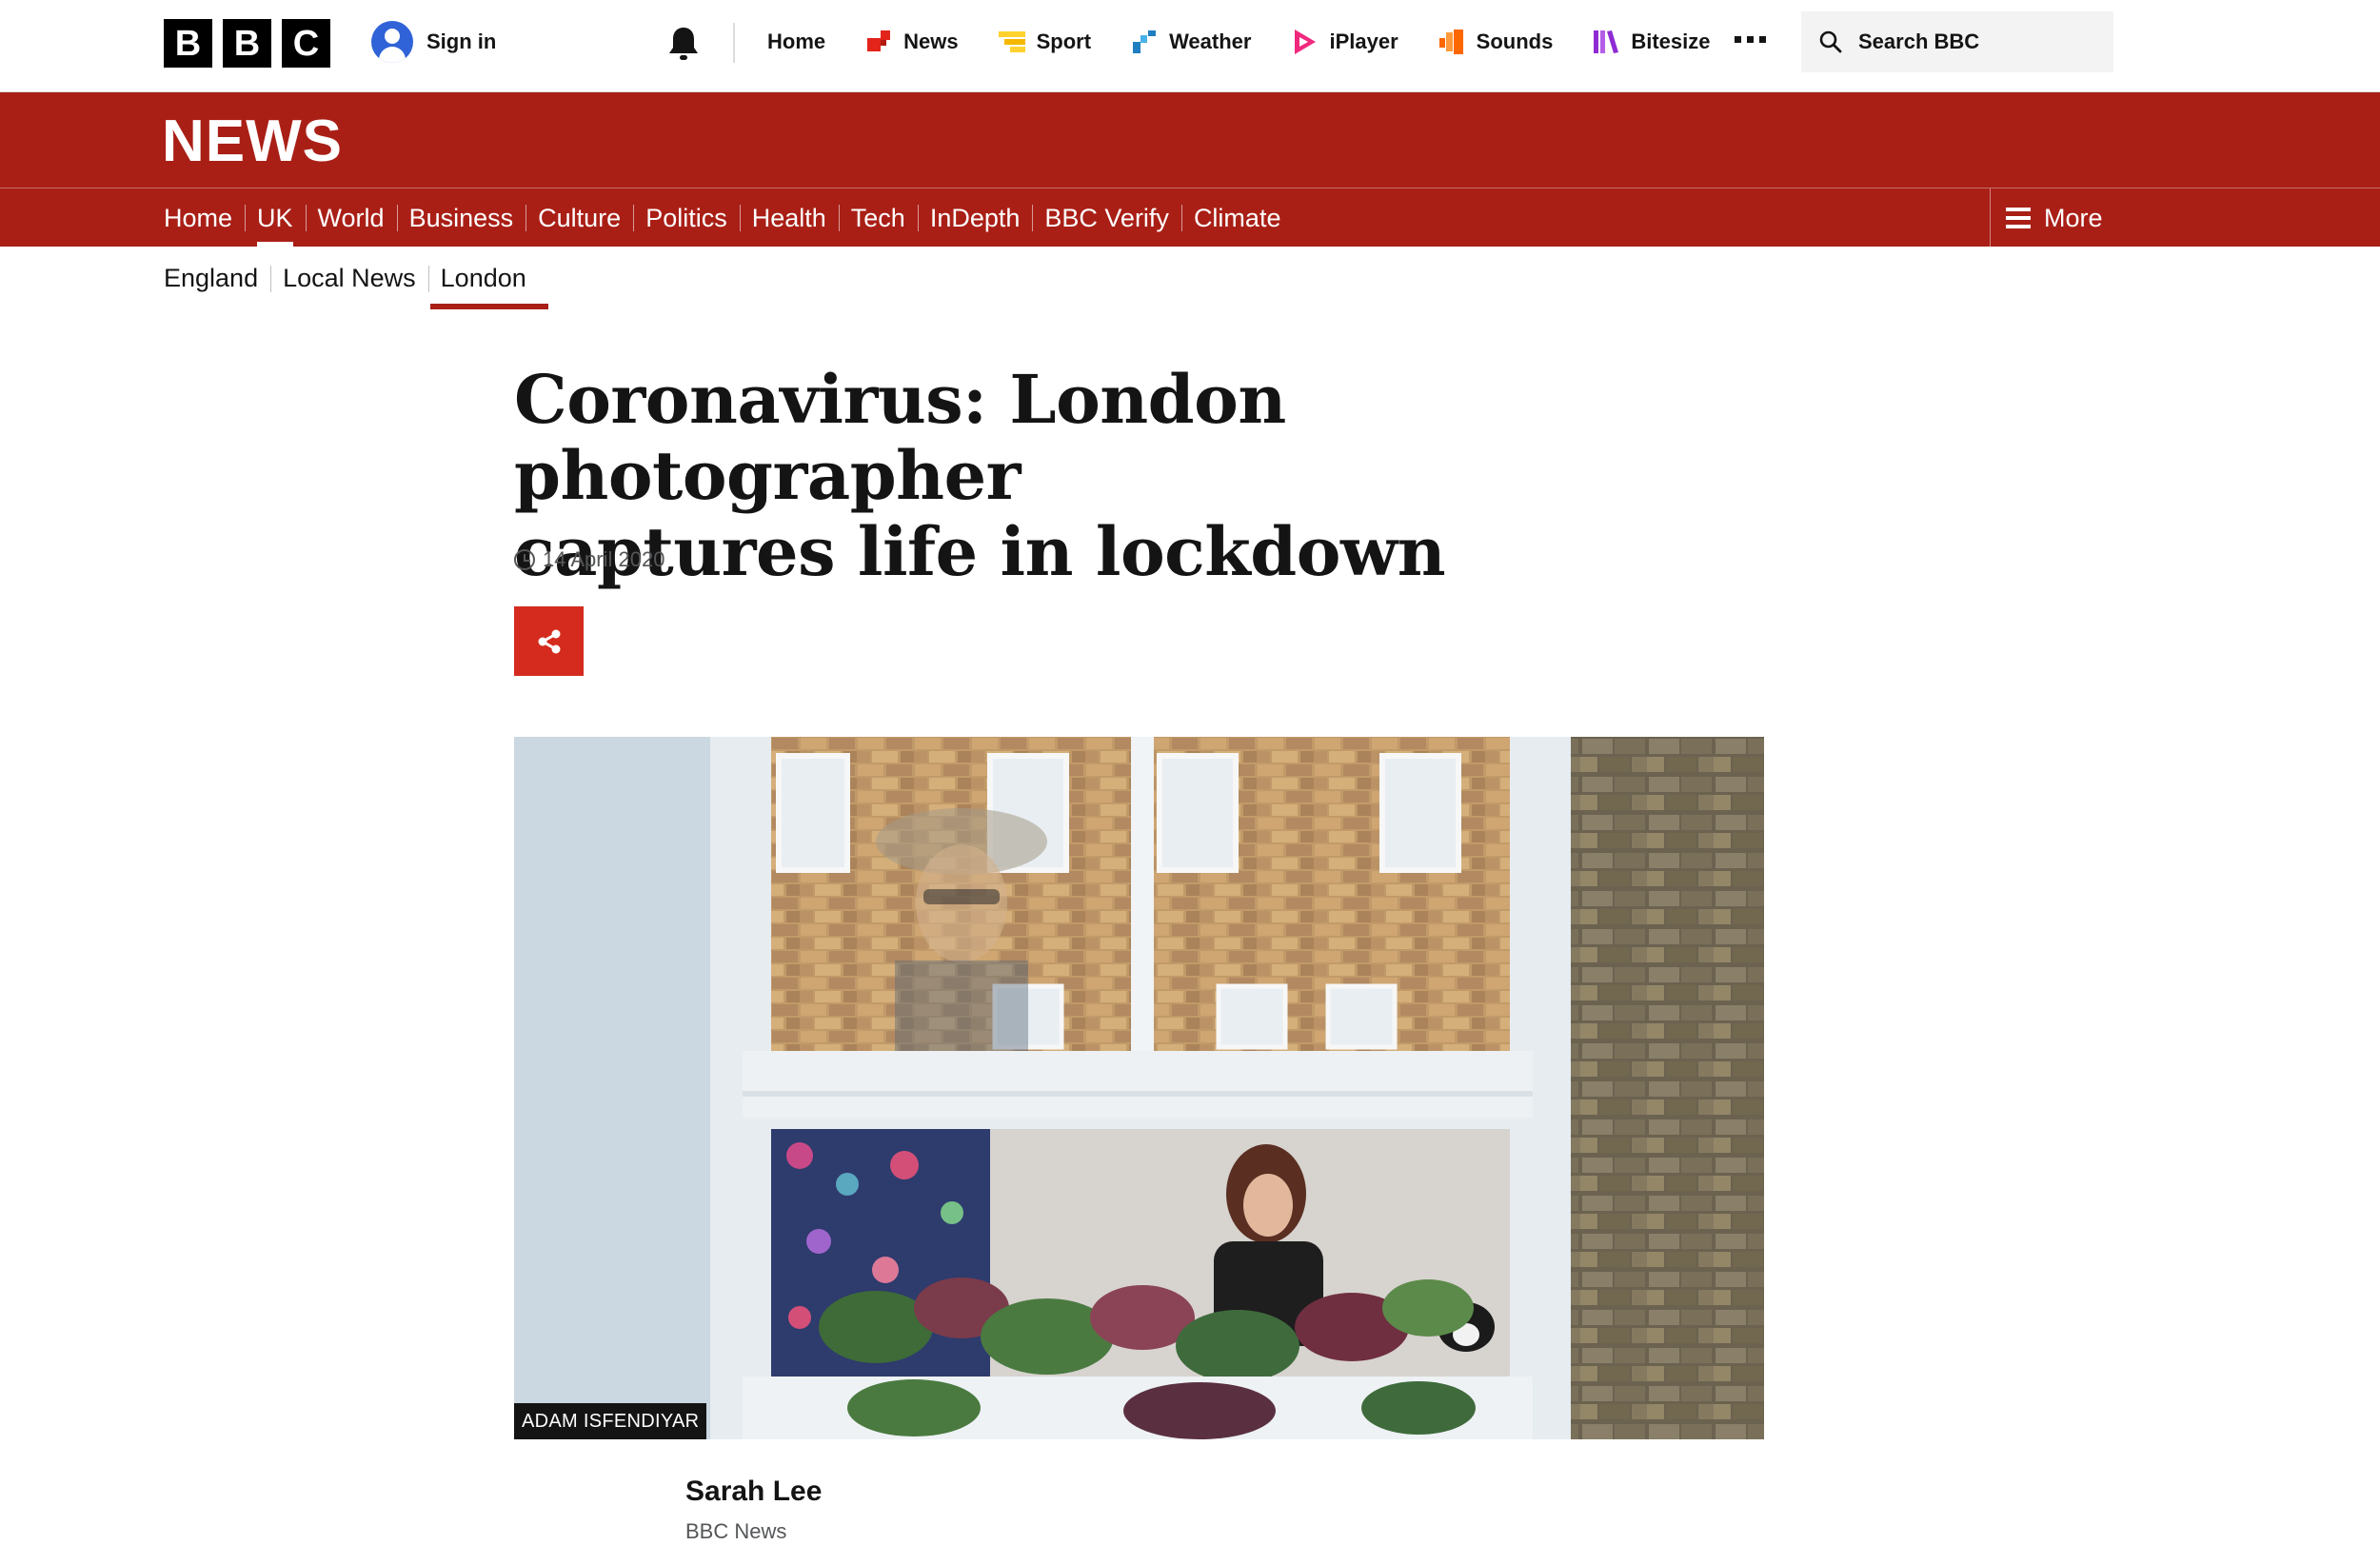 This screenshot has width=2380, height=1565. I want to click on share-icon, so click(549, 641).